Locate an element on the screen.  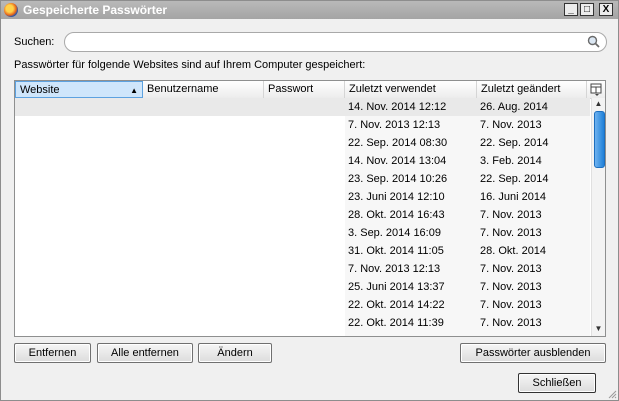
scroll-up-icon: ▲ is located at coordinates (598, 104).